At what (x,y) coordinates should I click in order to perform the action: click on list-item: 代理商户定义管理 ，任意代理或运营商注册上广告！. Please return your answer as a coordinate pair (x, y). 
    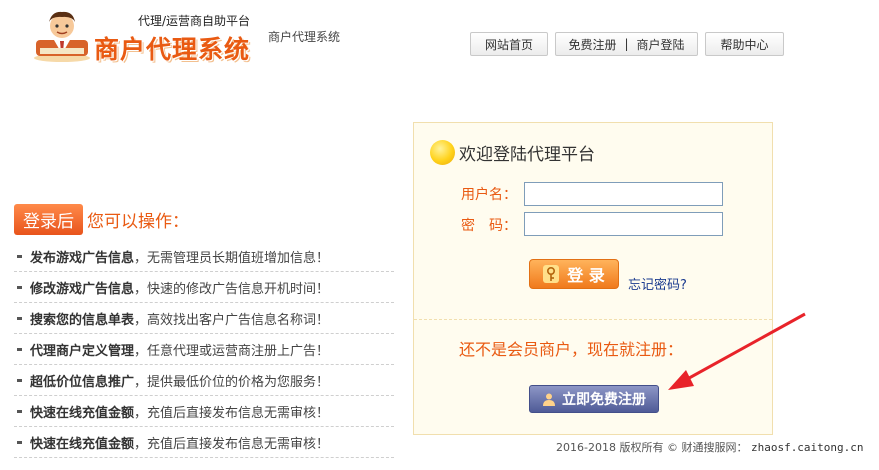
    Looking at the image, I should click on (204, 349).